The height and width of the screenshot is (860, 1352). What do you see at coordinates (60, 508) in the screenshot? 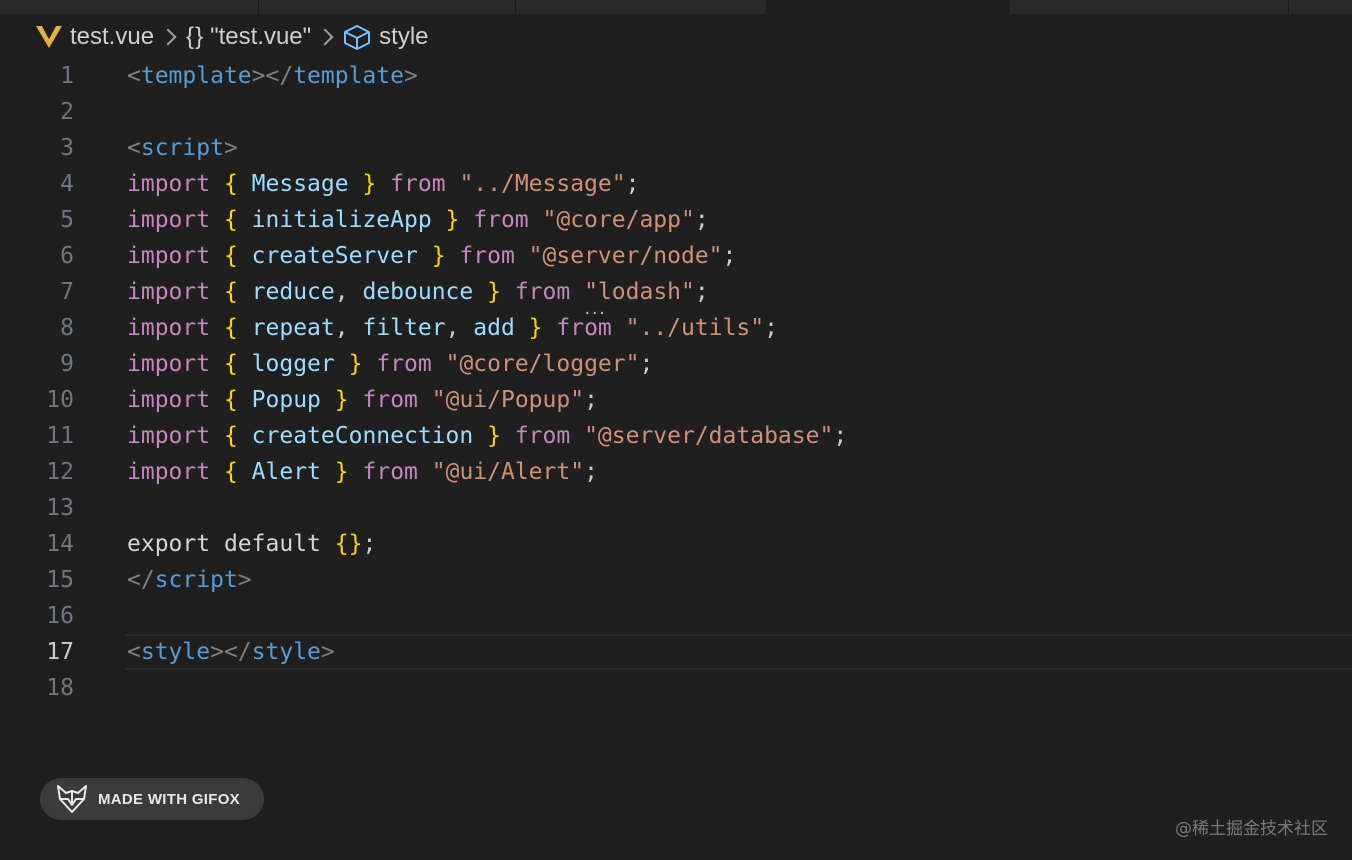
I see `line-number: 13` at bounding box center [60, 508].